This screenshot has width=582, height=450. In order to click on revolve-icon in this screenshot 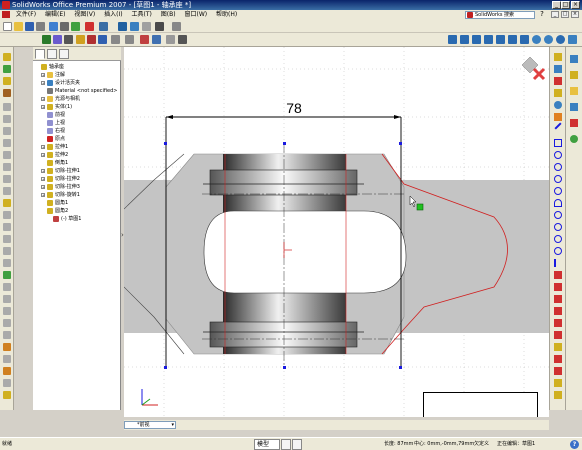, I will do `click(156, 39)`.